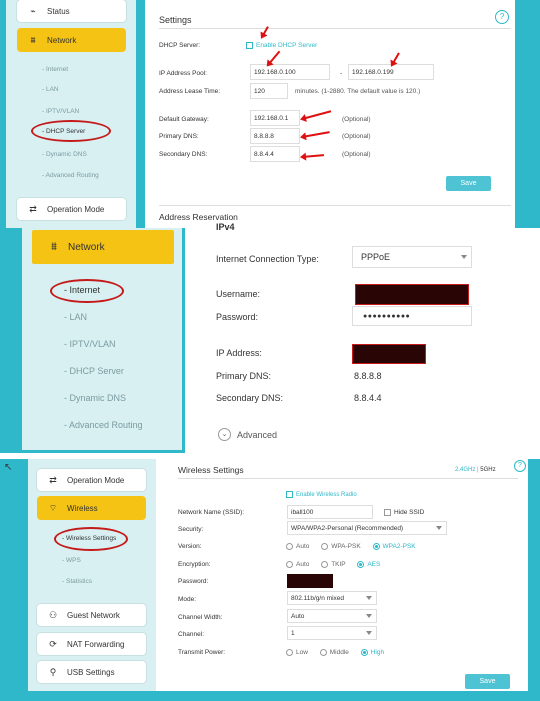 The width and height of the screenshot is (540, 701). I want to click on secondary-dns-value: 8.8.4.4, so click(368, 398).